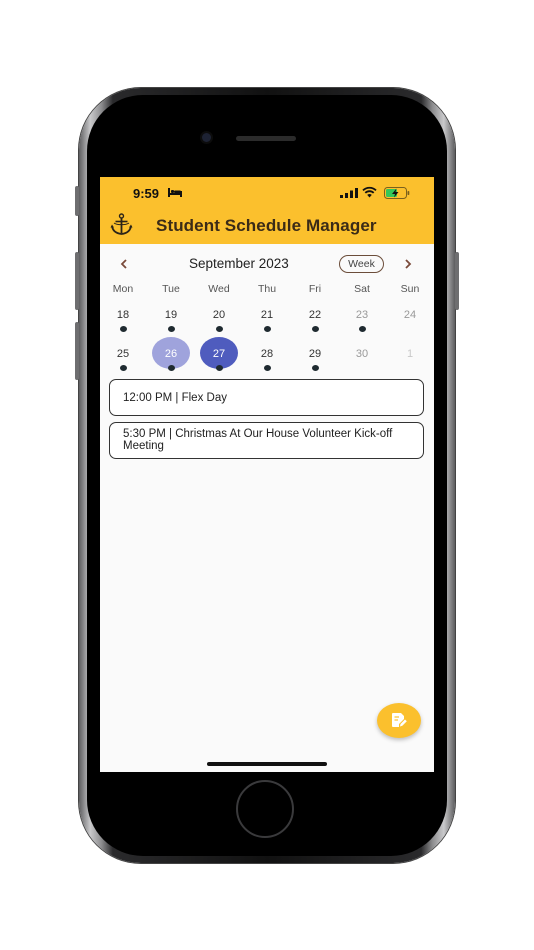 The width and height of the screenshot is (534, 950). What do you see at coordinates (315, 289) in the screenshot?
I see `weekday-label: Fri` at bounding box center [315, 289].